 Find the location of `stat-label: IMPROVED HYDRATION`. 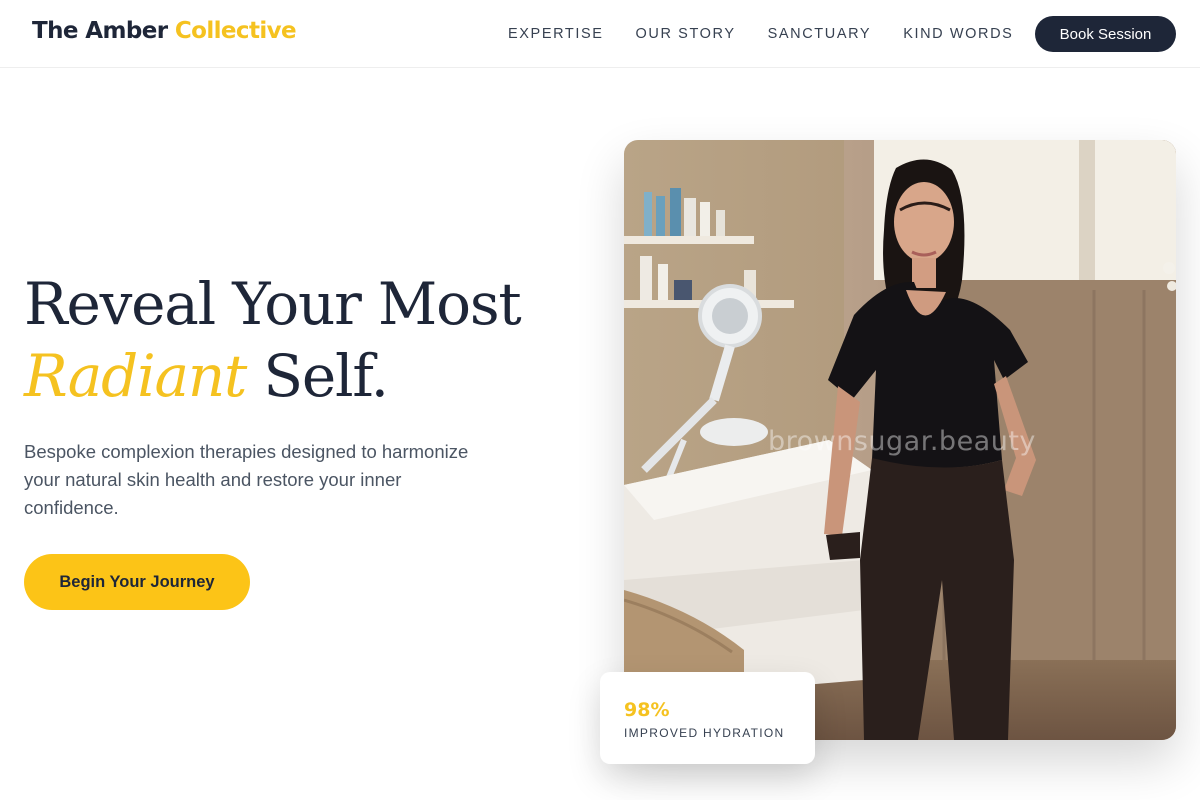

stat-label: IMPROVED HYDRATION is located at coordinates (704, 733).